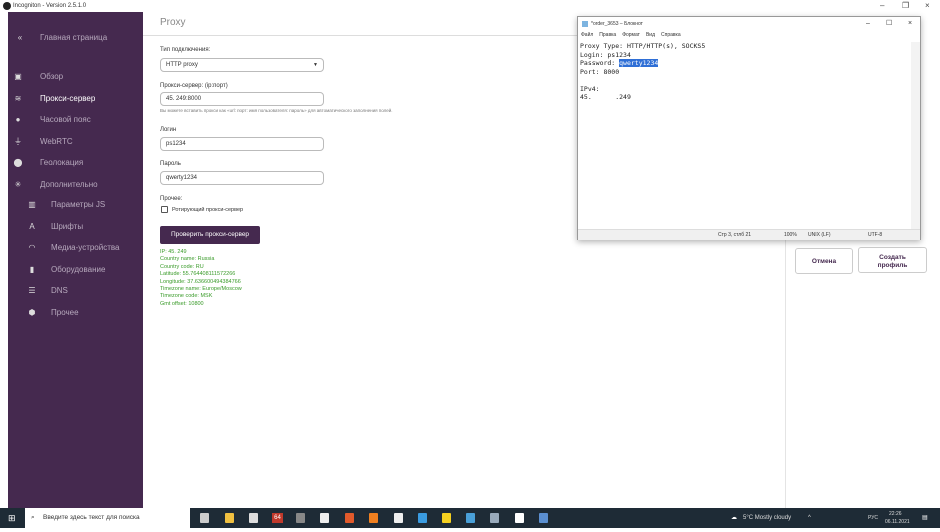  Describe the element at coordinates (875, 235) in the screenshot. I see `status-encoding: UTF-8` at that location.